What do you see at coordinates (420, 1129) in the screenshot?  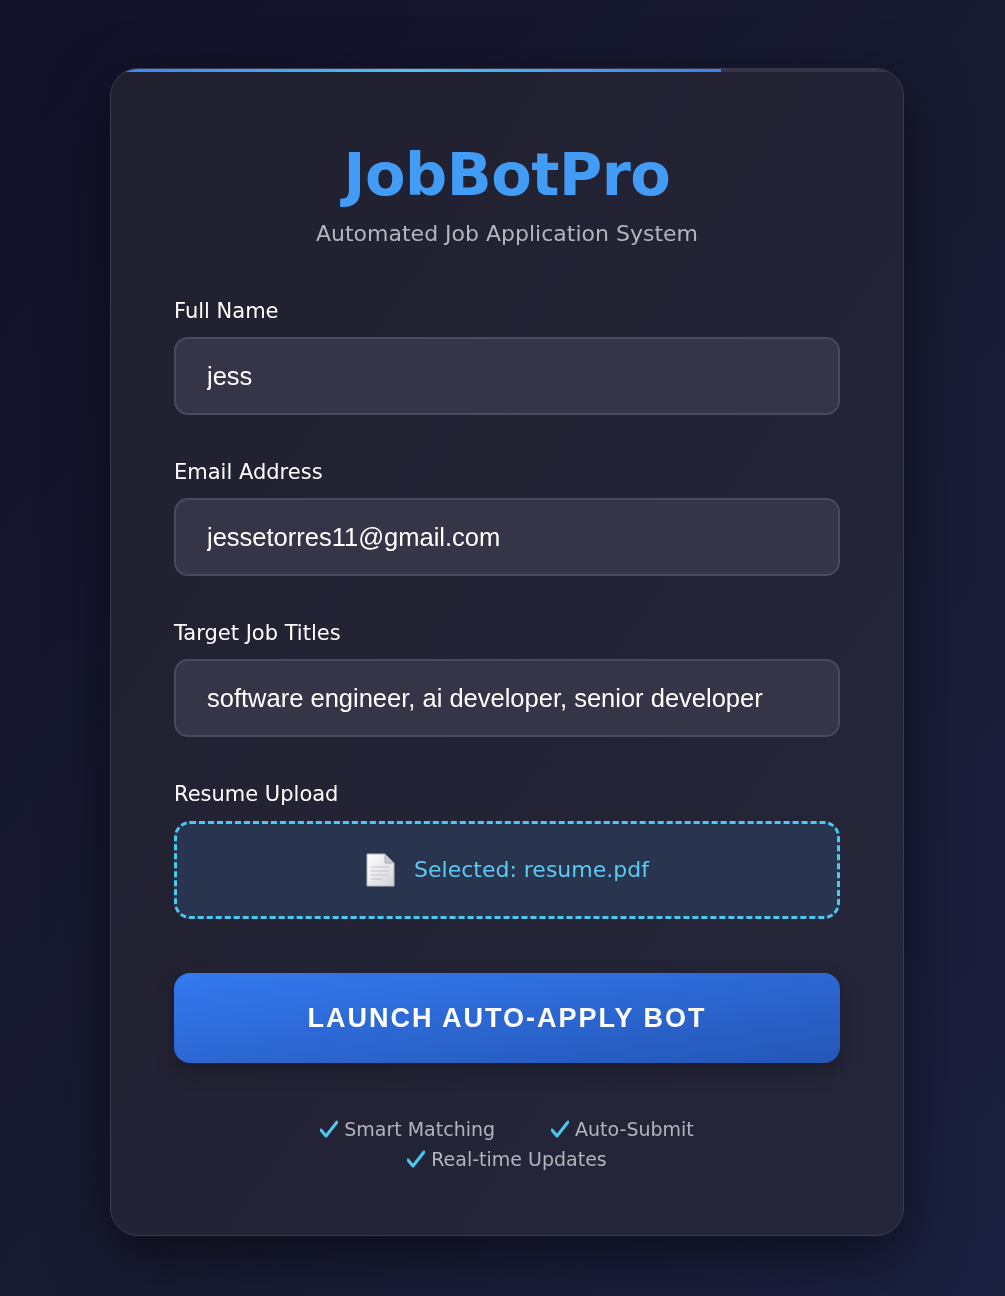 I see `feature-text: Smart Matching` at bounding box center [420, 1129].